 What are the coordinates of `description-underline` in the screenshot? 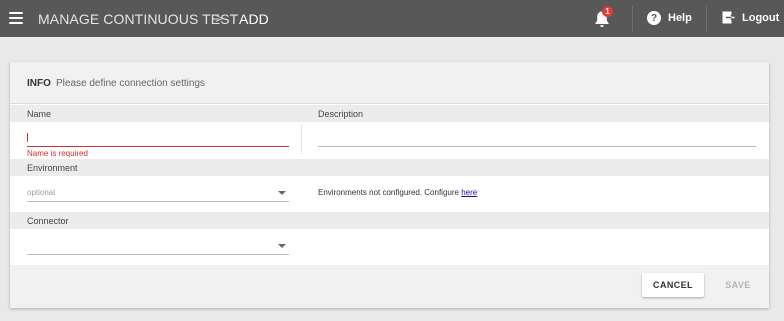 It's located at (537, 146).